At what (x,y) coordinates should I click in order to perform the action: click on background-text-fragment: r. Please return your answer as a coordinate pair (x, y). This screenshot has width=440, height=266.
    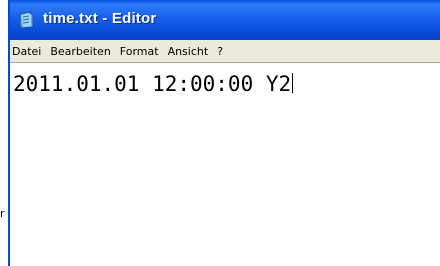
    Looking at the image, I should click on (2, 213).